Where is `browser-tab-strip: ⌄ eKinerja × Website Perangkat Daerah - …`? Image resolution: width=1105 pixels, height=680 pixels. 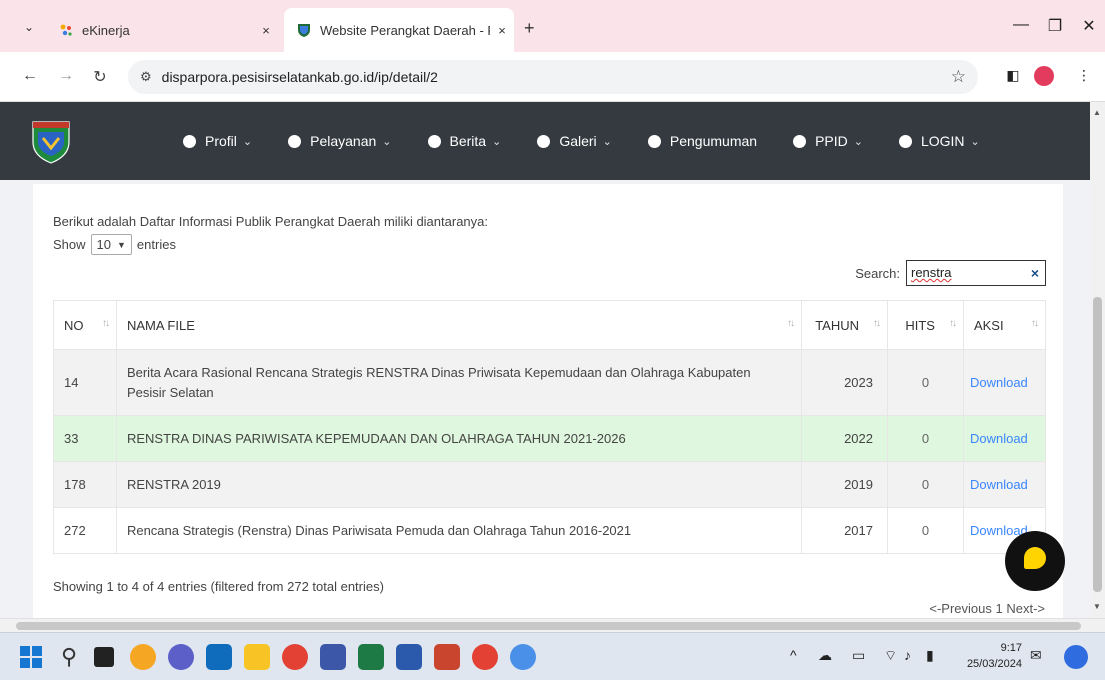 browser-tab-strip: ⌄ eKinerja × Website Perangkat Daerah - … is located at coordinates (552, 26).